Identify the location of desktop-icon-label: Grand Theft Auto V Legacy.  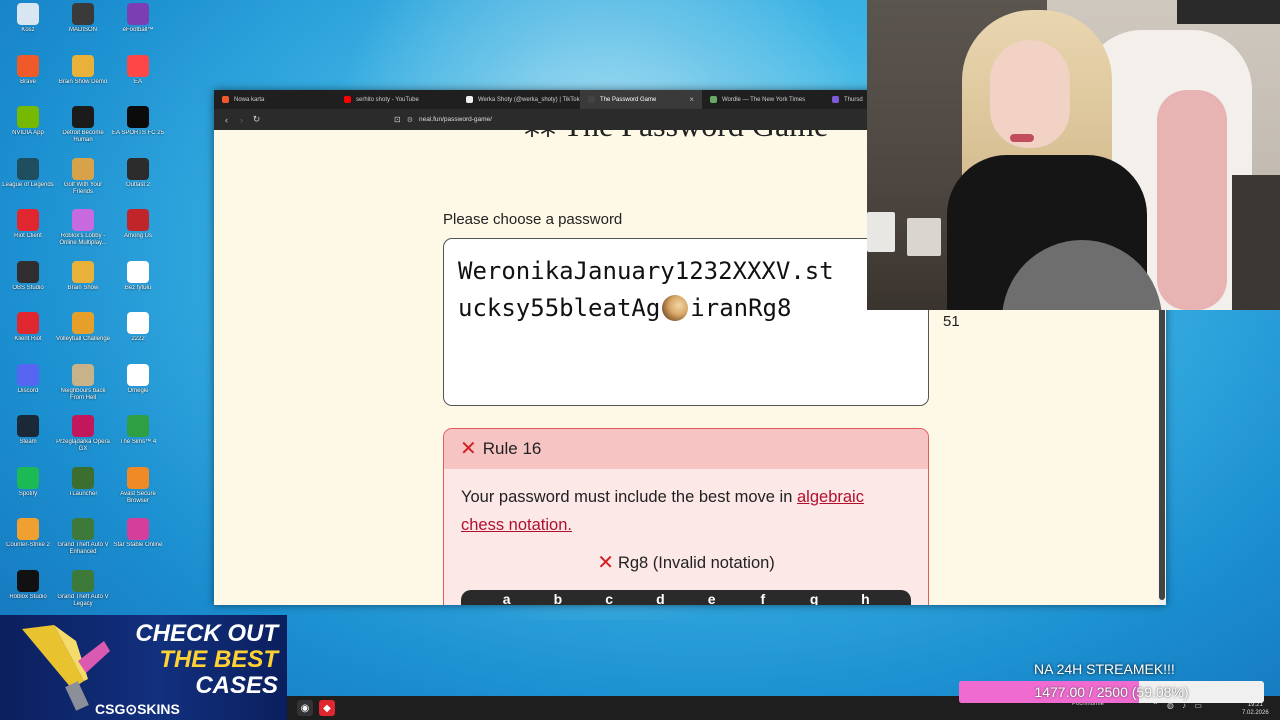
(83, 600).